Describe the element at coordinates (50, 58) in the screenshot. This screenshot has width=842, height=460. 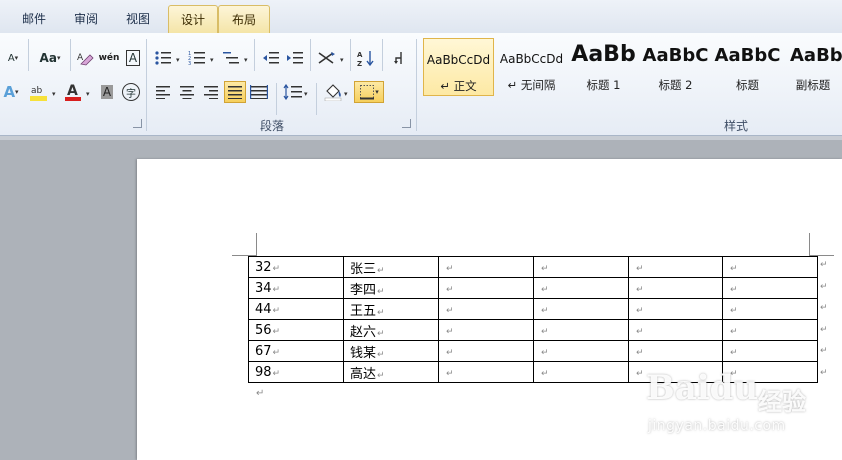
I see `change-case-button: Aa ▾` at that location.